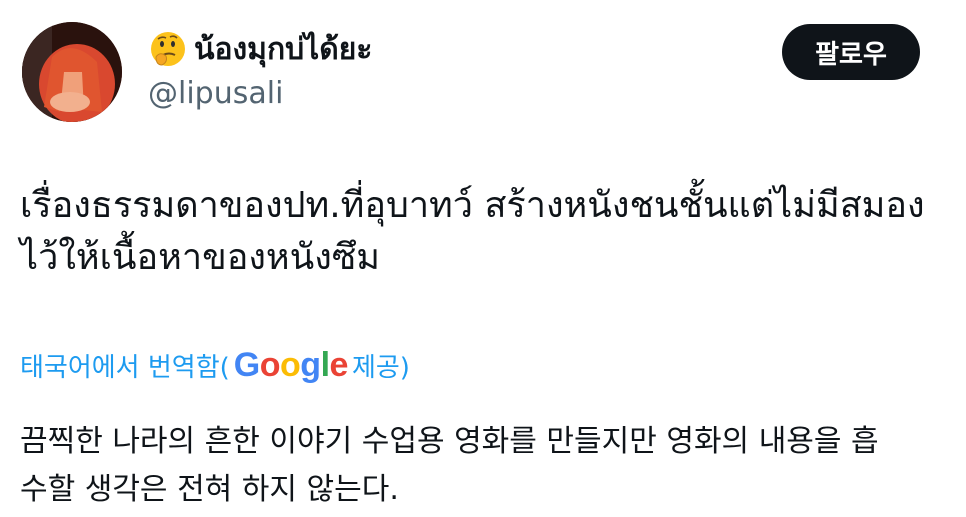 Image resolution: width=966 pixels, height=517 pixels. I want to click on follow-button: 팔로우, so click(851, 52).